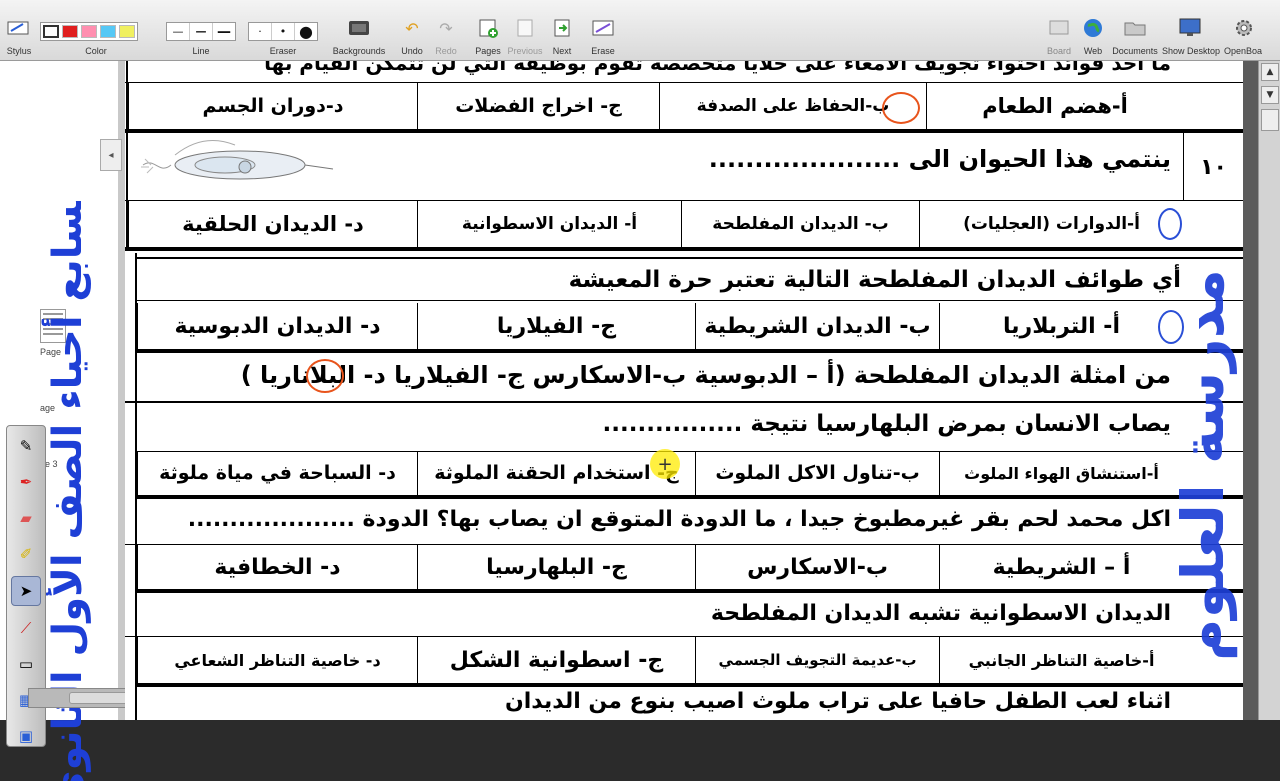 The height and width of the screenshot is (781, 1280). Describe the element at coordinates (277, 326) in the screenshot. I see `option-d: د- الديدان الدبوسية` at that location.